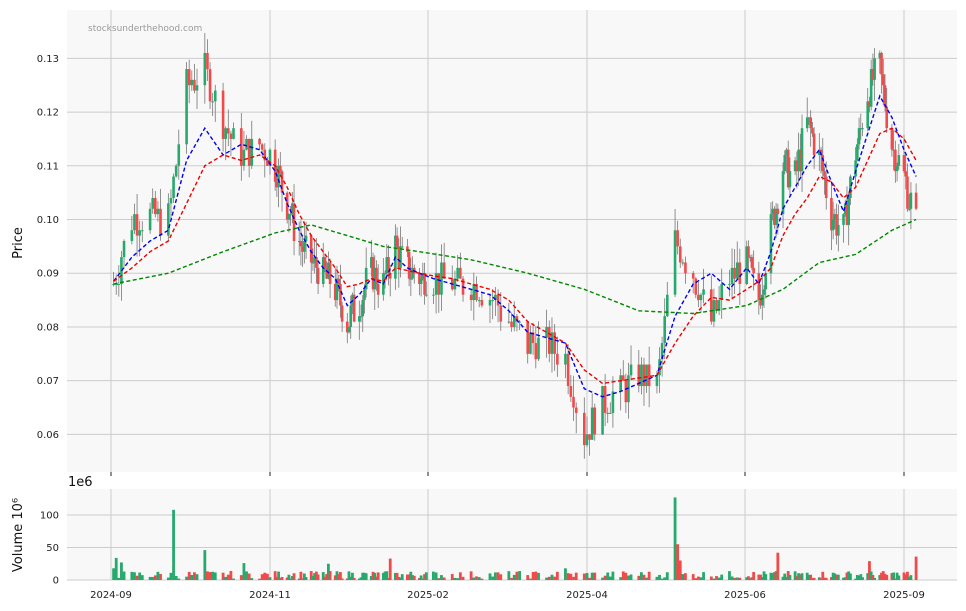 The width and height of the screenshot is (966, 611). I want to click on x-tick-label: 2025-09, so click(904, 595).